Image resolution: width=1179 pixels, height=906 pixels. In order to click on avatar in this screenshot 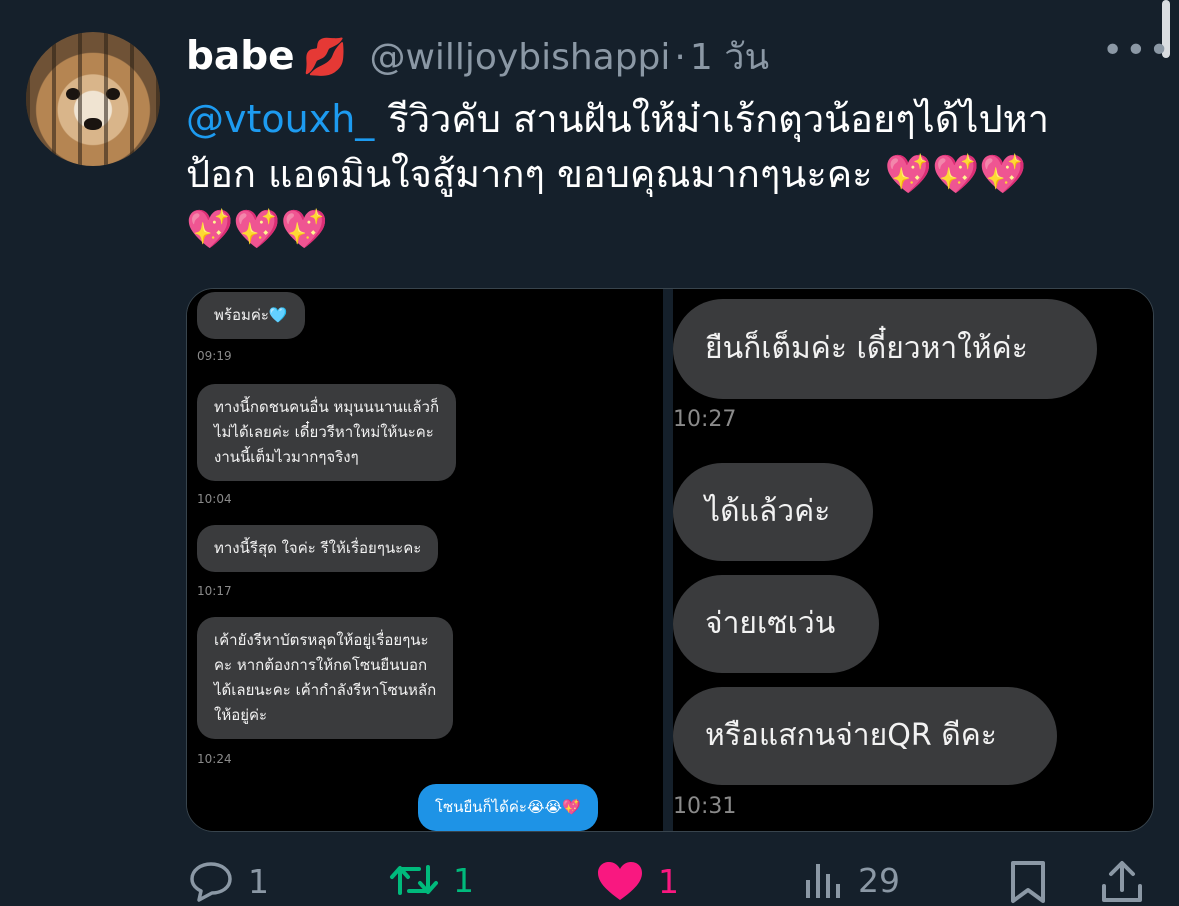, I will do `click(93, 99)`.